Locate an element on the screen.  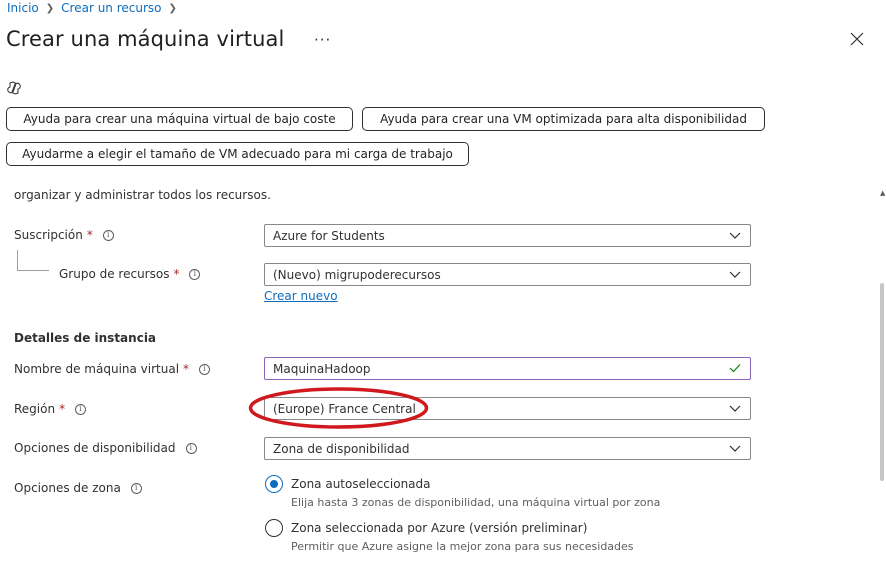
availability-label: Opciones de disponibilidad is located at coordinates (105, 448).